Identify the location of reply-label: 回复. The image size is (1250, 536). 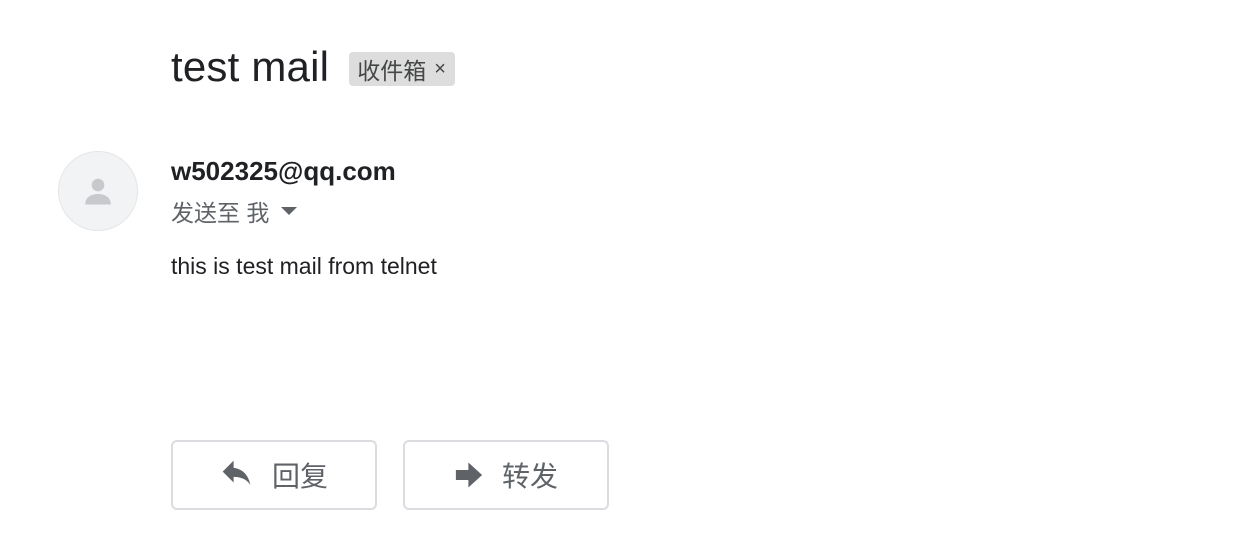
(299, 476).